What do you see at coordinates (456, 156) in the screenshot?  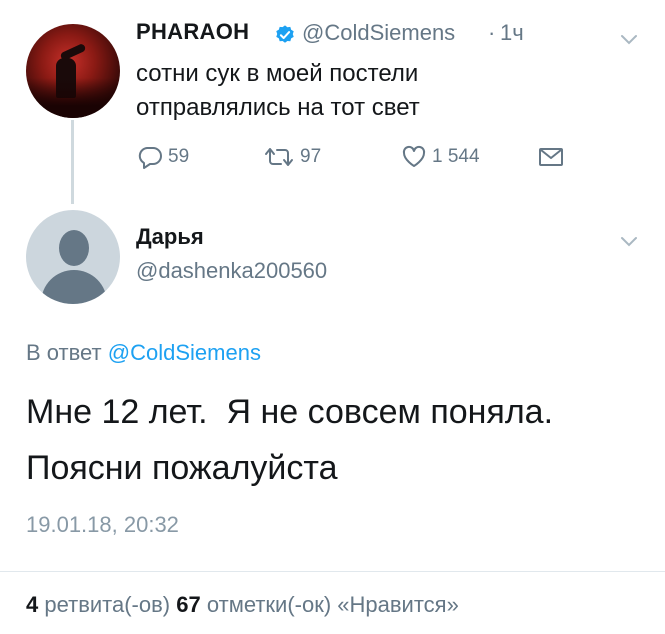 I see `like-count: 1 544` at bounding box center [456, 156].